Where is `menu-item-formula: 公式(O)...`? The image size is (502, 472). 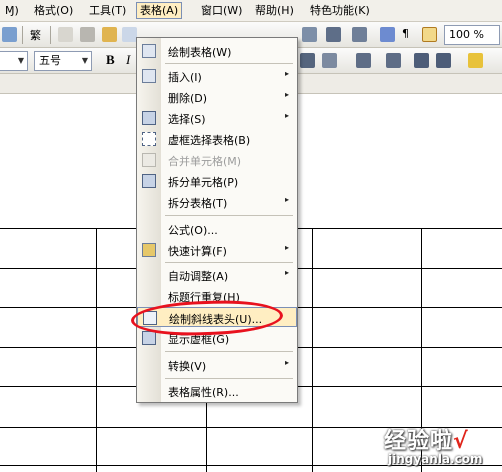 menu-item-formula: 公式(O)... is located at coordinates (217, 229).